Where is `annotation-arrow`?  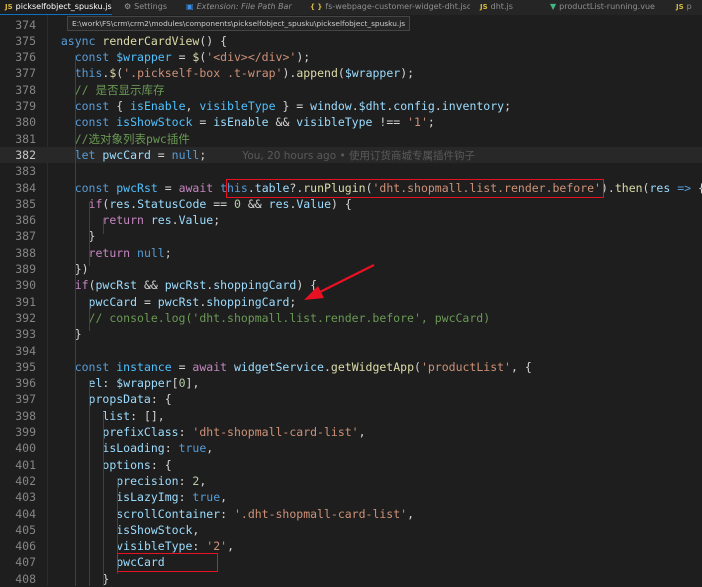 annotation-arrow is located at coordinates (339, 282).